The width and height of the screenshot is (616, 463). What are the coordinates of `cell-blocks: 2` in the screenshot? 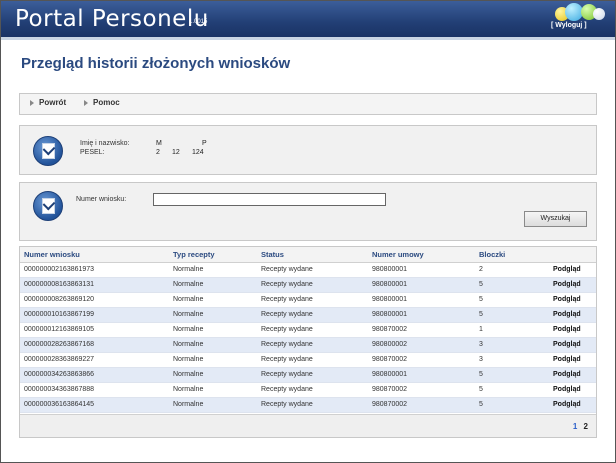 It's located at (512, 270).